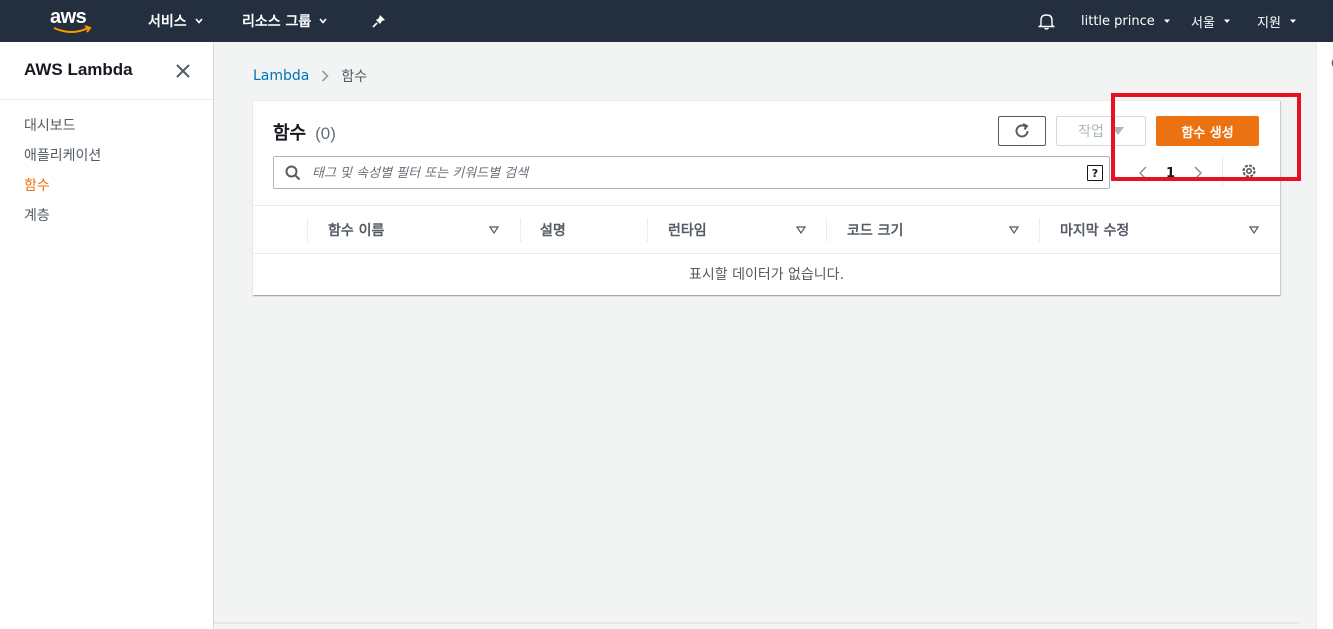  What do you see at coordinates (167, 22) in the screenshot?
I see `services-label: 서비스` at bounding box center [167, 22].